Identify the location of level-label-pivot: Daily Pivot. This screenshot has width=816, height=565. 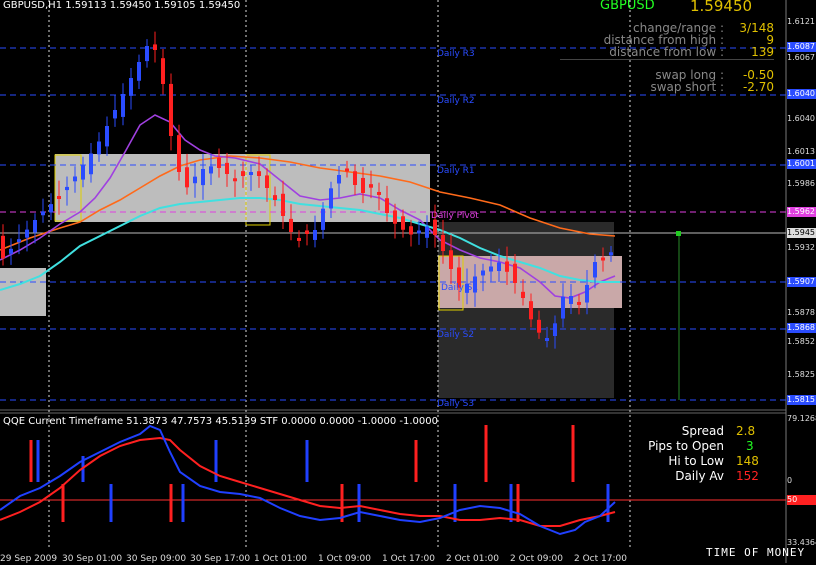
(455, 216).